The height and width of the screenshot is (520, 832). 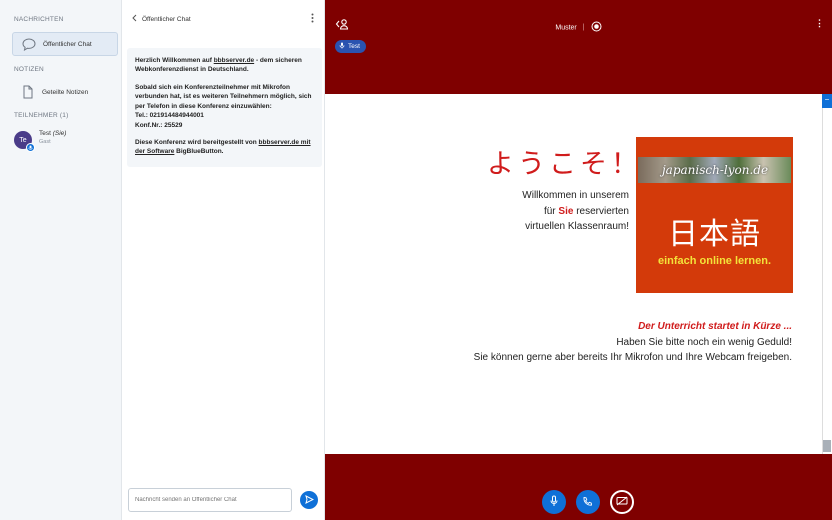 I want to click on dial-in-phone: Tel.: 021914484944001, so click(x=169, y=116).